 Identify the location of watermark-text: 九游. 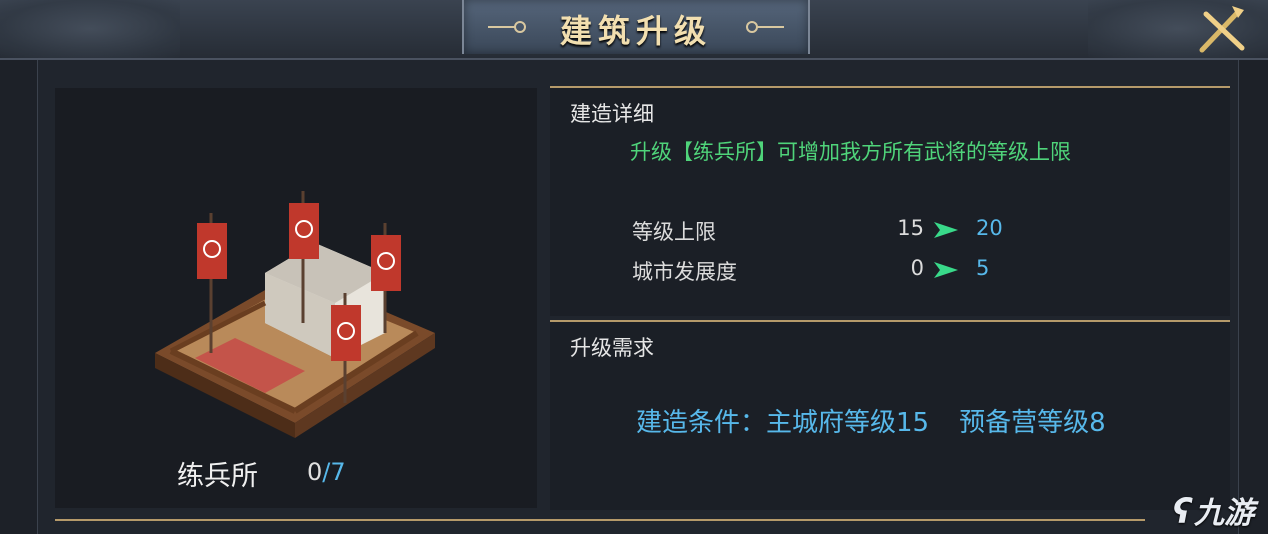
(1224, 513).